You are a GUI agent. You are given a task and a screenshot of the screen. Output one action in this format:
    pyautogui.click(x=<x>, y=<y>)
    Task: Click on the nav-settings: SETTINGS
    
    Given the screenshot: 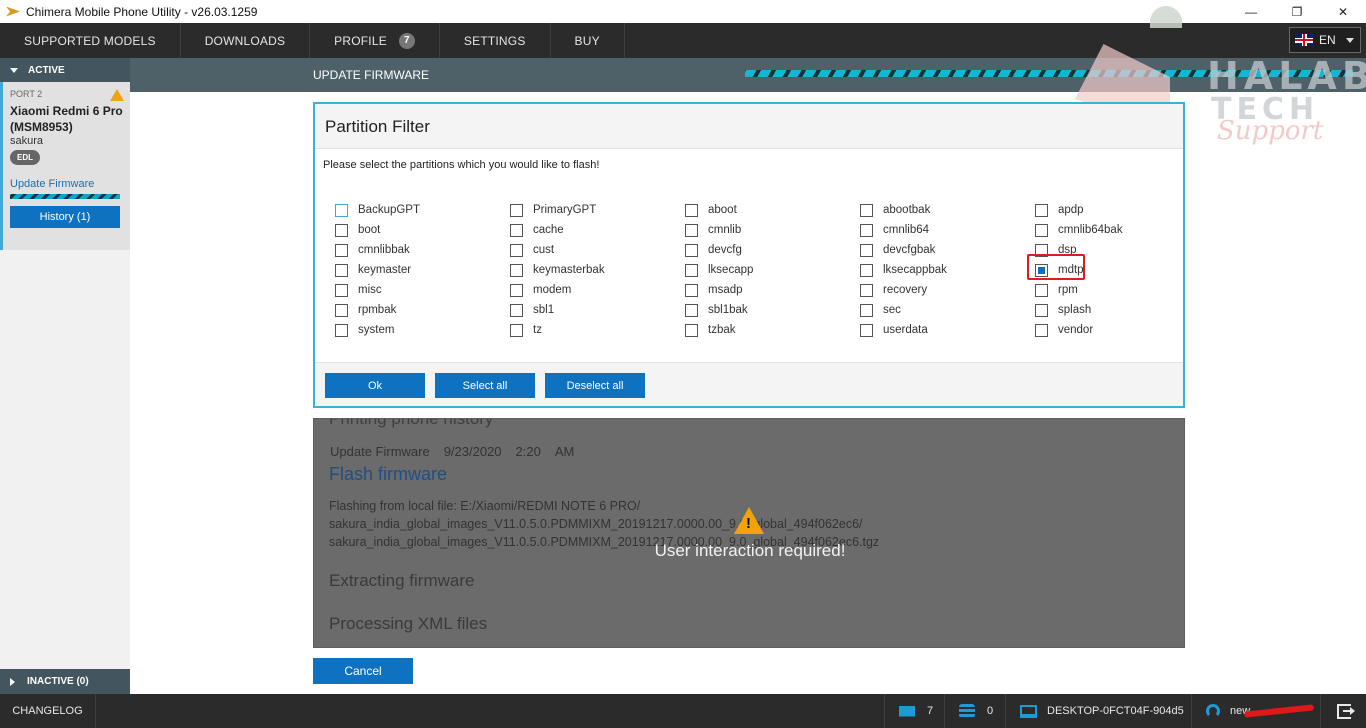 What is the action you would take?
    pyautogui.click(x=495, y=40)
    